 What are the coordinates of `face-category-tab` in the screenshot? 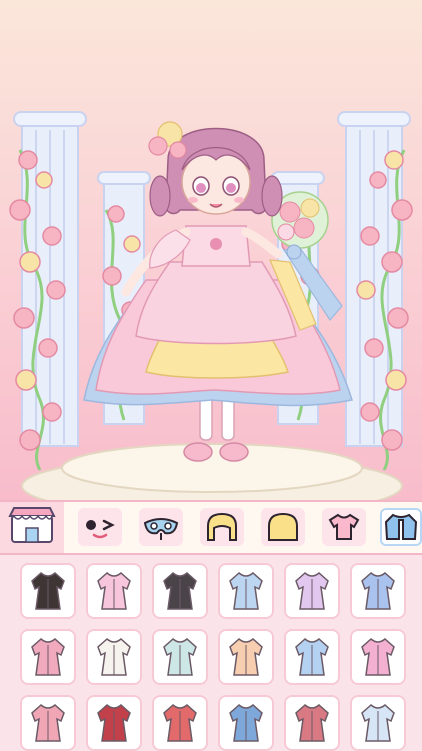 It's located at (100, 527).